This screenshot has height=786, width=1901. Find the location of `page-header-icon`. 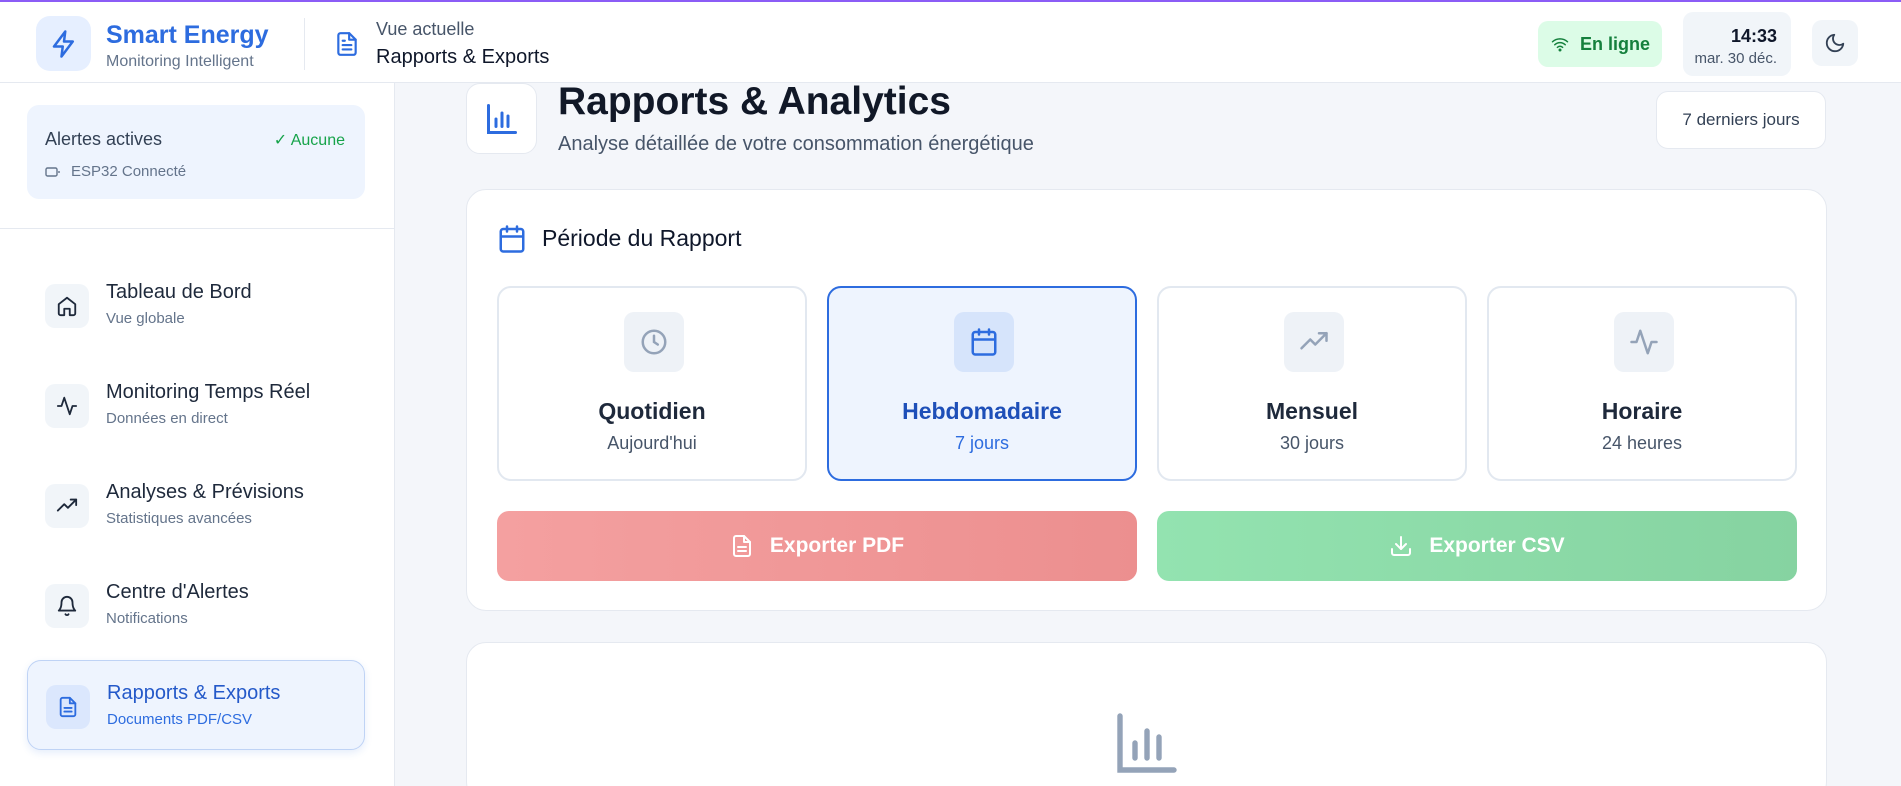

page-header-icon is located at coordinates (501, 118).